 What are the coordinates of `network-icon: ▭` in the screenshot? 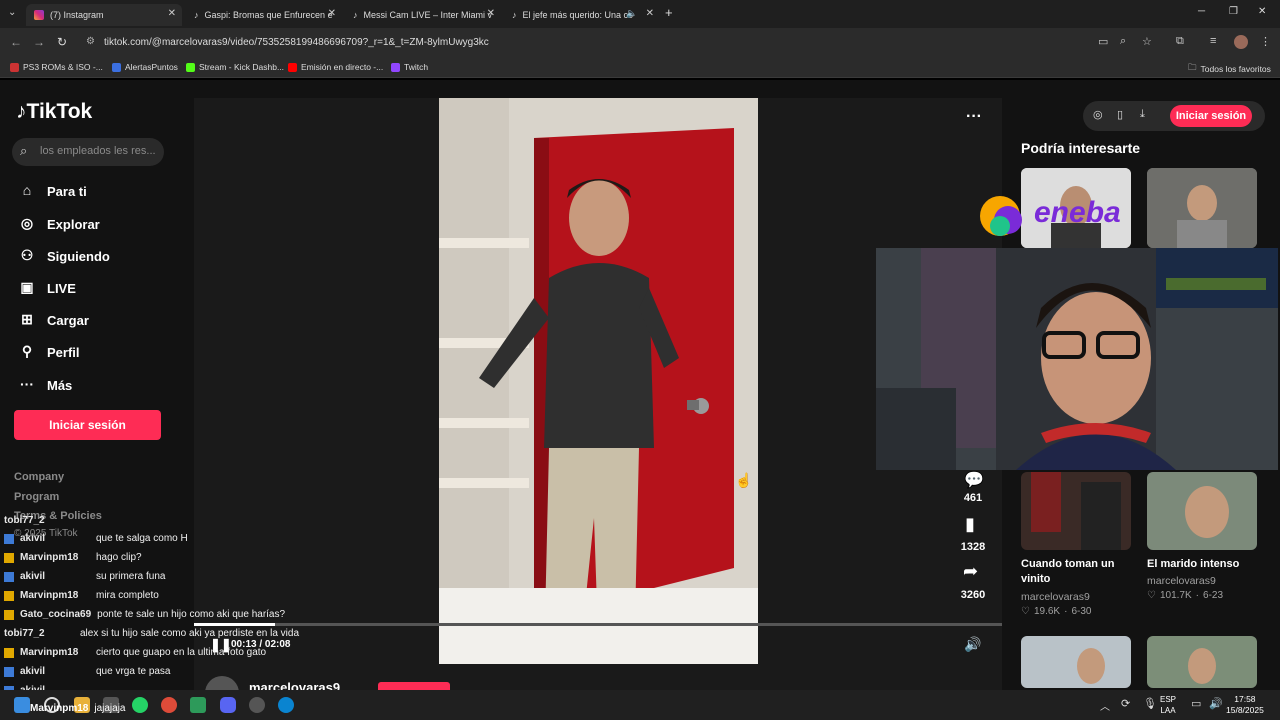 It's located at (1196, 703).